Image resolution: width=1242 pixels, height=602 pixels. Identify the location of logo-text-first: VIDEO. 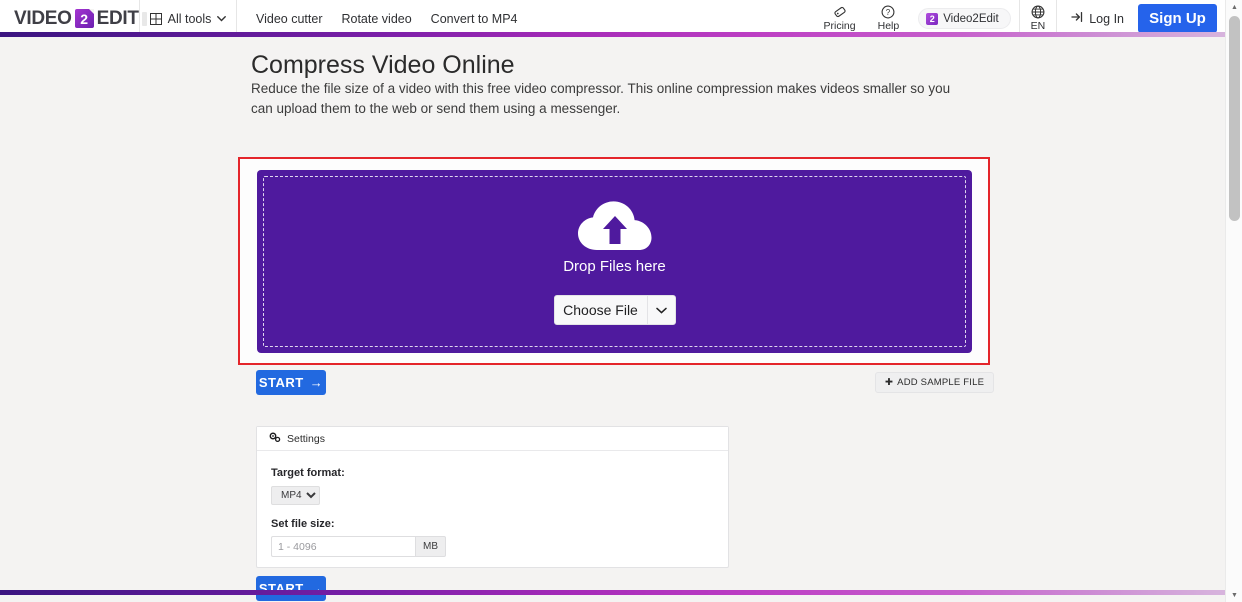
(43, 18).